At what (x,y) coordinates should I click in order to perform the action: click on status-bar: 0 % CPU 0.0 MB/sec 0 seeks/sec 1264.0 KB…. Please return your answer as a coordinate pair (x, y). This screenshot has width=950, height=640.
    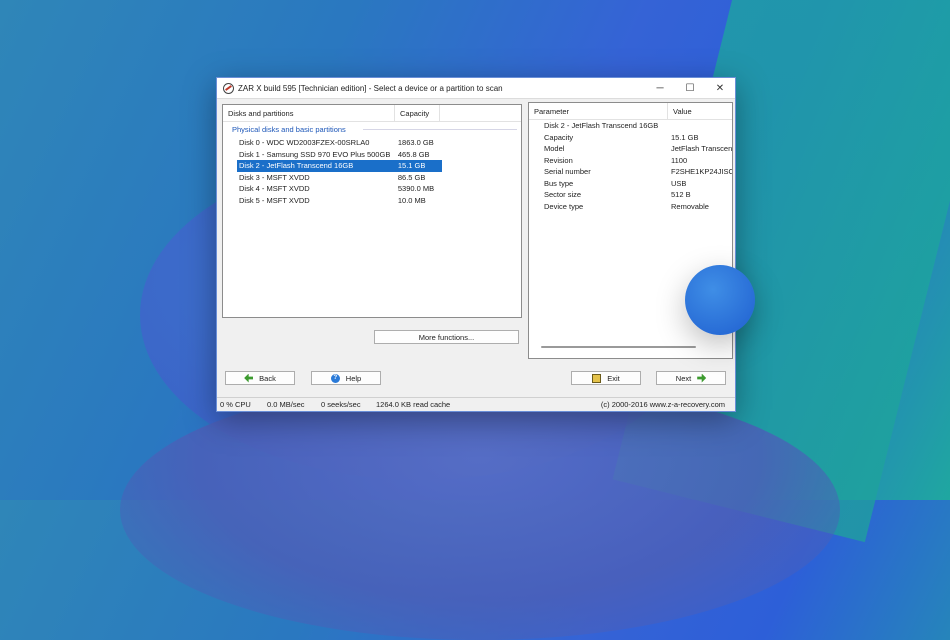
    Looking at the image, I should click on (476, 404).